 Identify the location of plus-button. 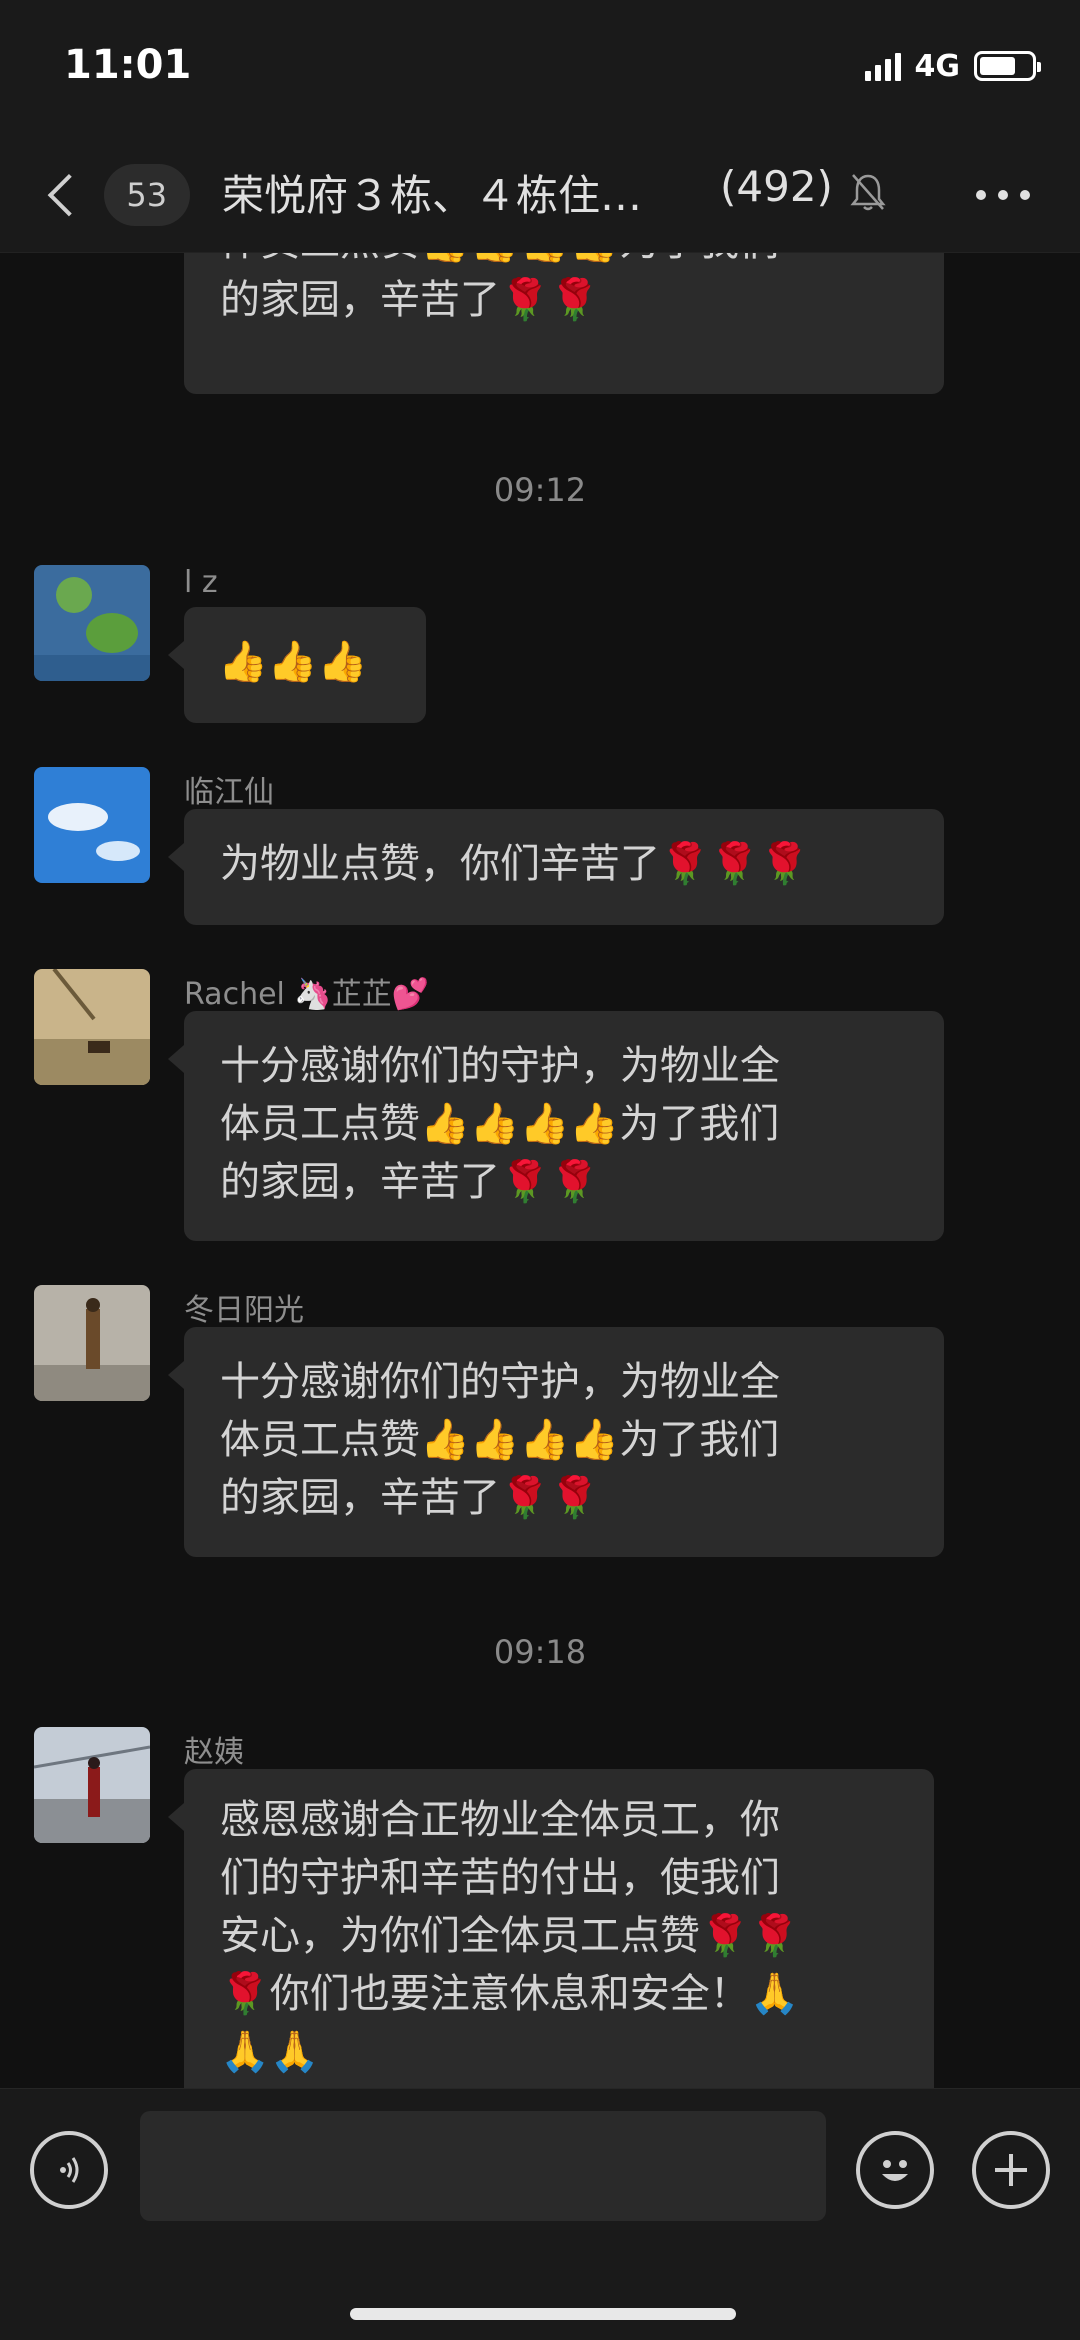
(1011, 2170).